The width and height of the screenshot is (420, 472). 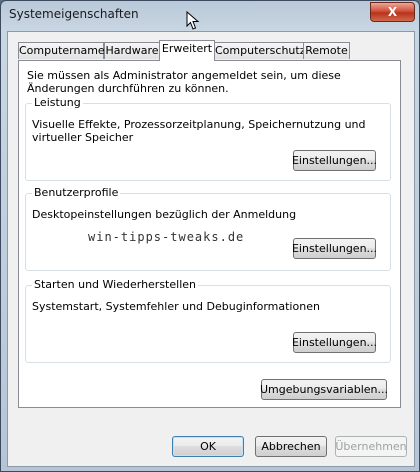 What do you see at coordinates (291, 446) in the screenshot?
I see `cancel-button: Abbrechen` at bounding box center [291, 446].